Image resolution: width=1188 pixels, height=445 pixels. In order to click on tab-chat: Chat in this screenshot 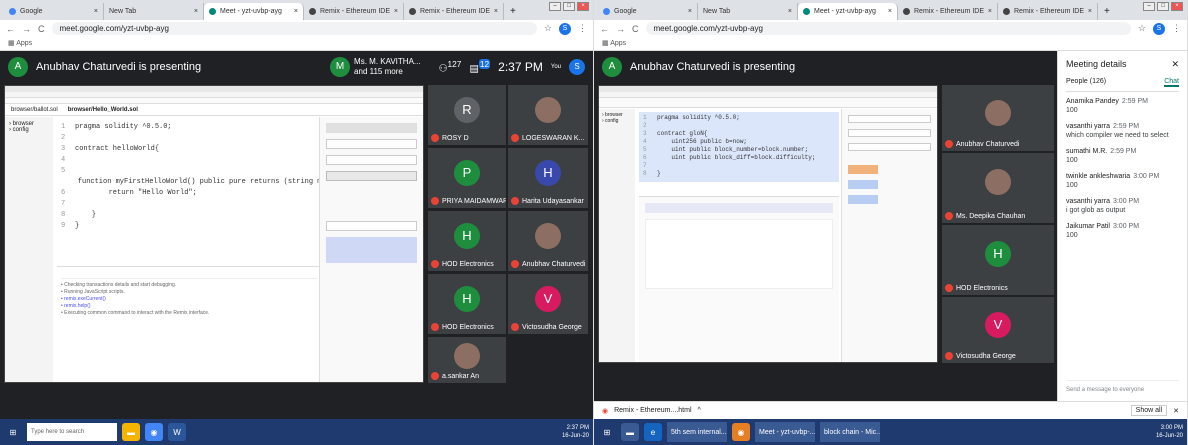, I will do `click(1171, 82)`.